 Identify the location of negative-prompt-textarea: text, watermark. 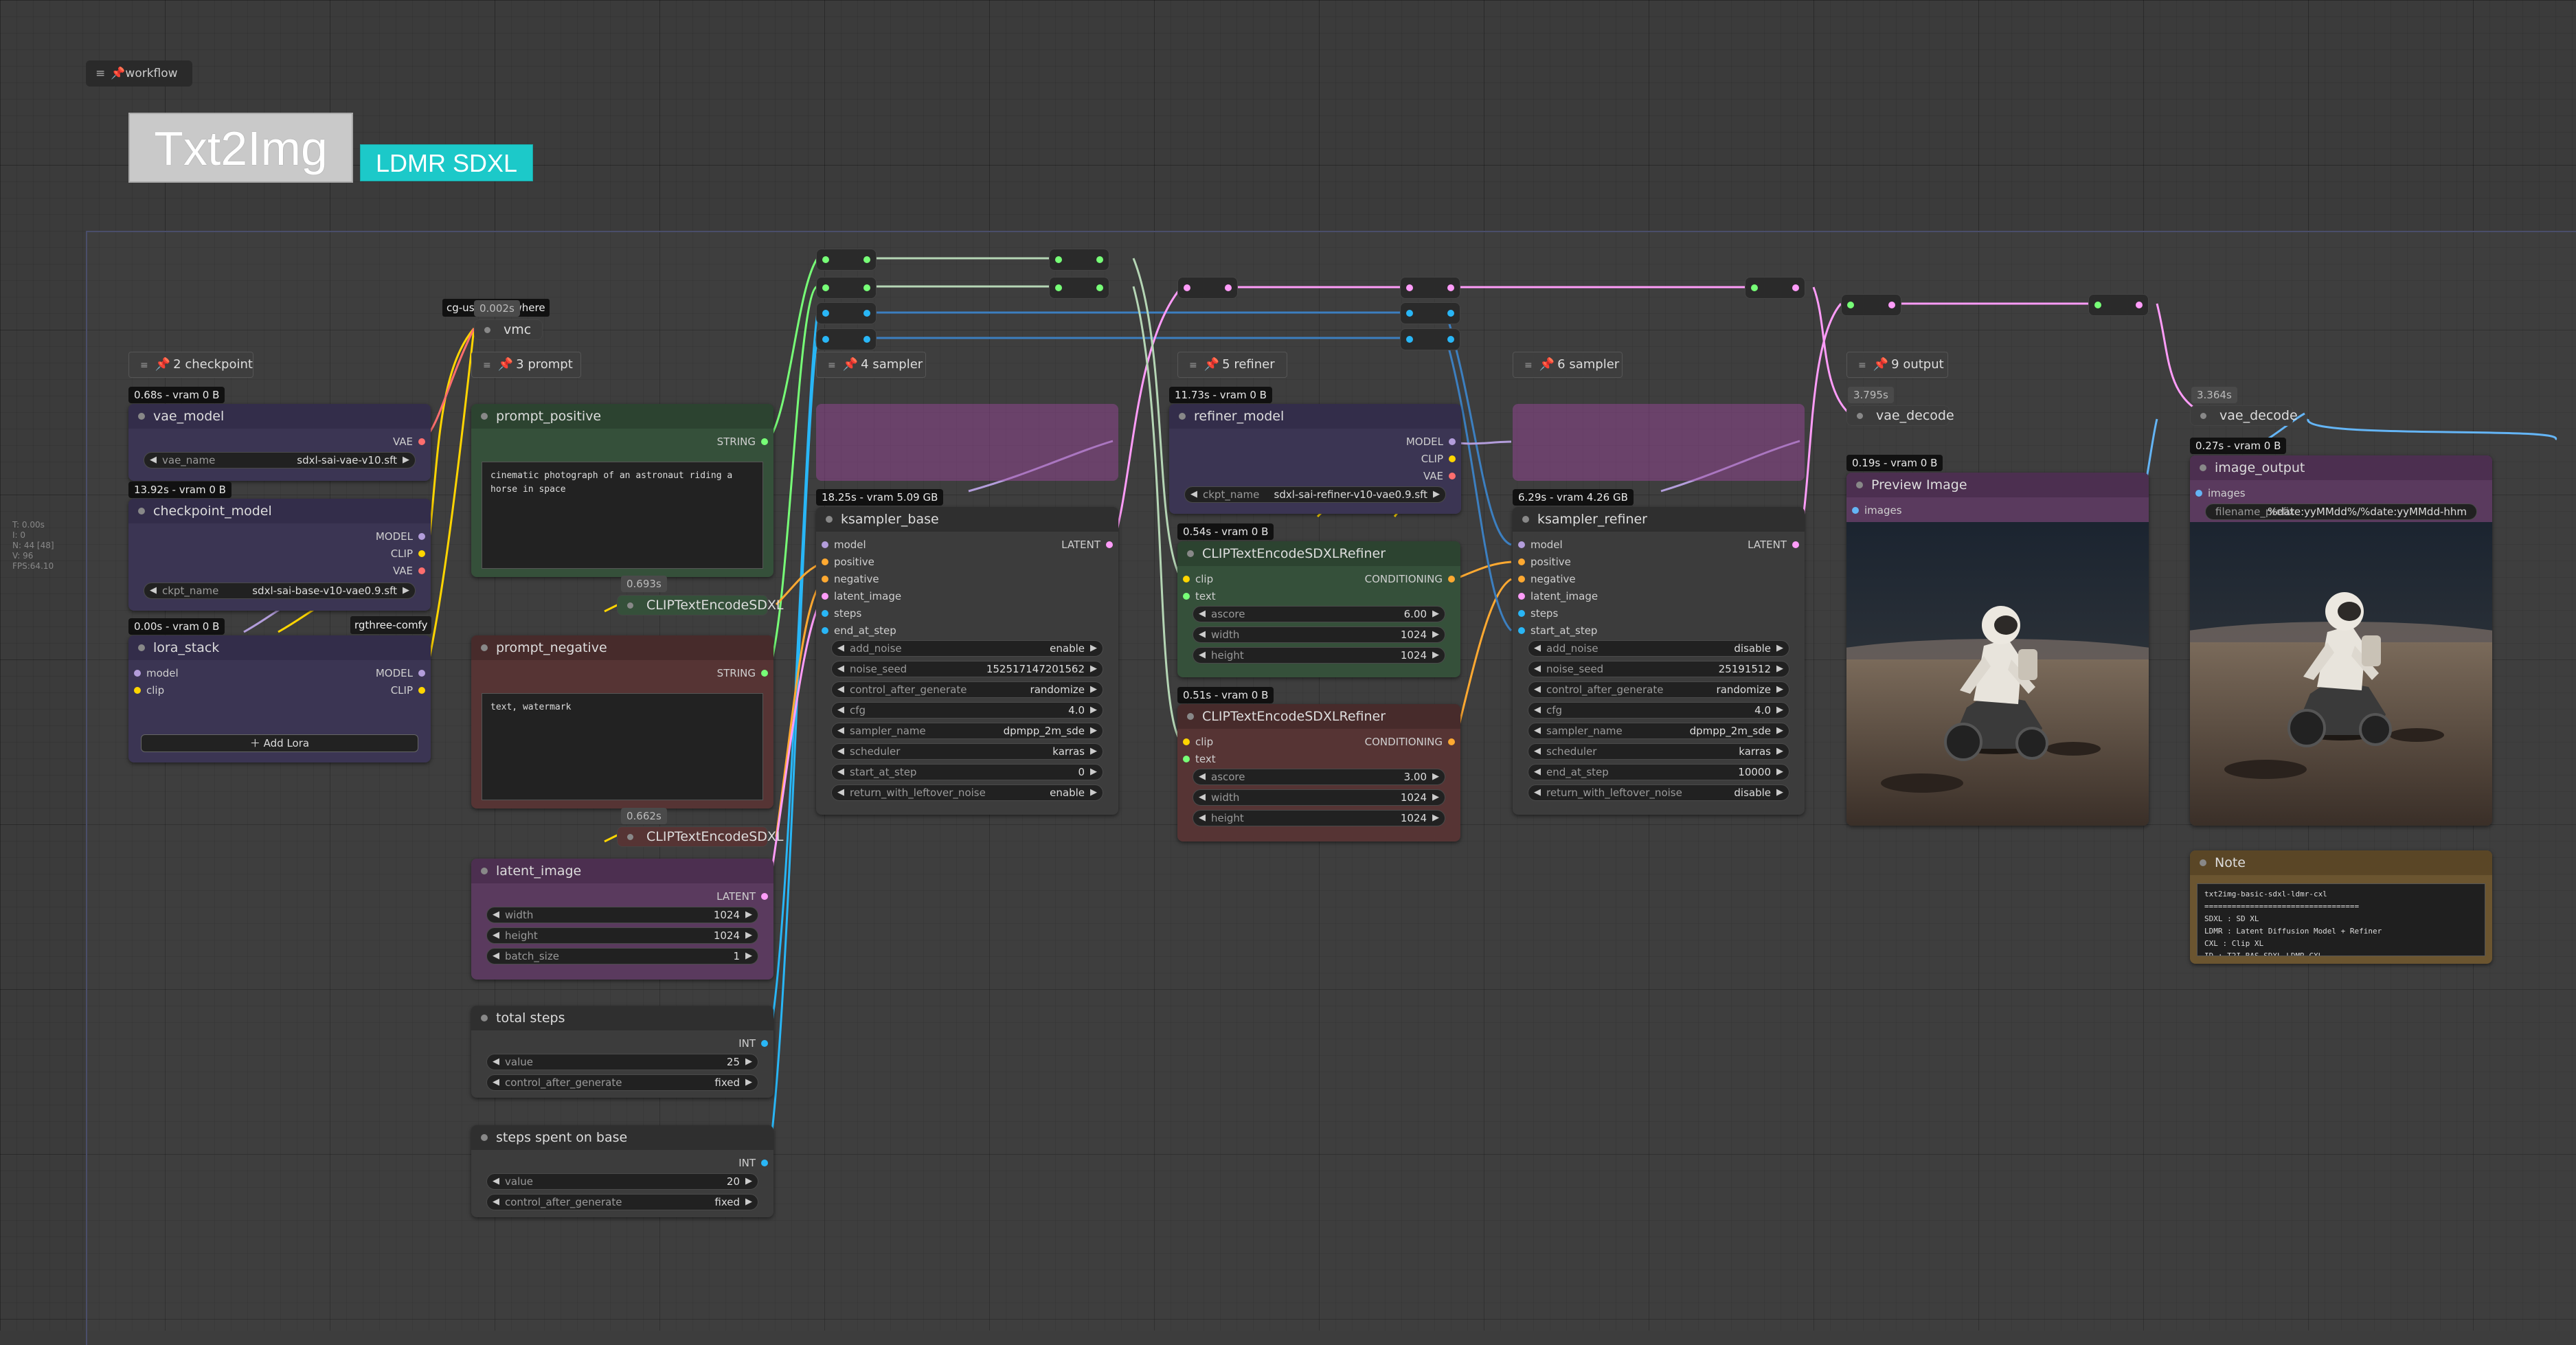
(622, 746).